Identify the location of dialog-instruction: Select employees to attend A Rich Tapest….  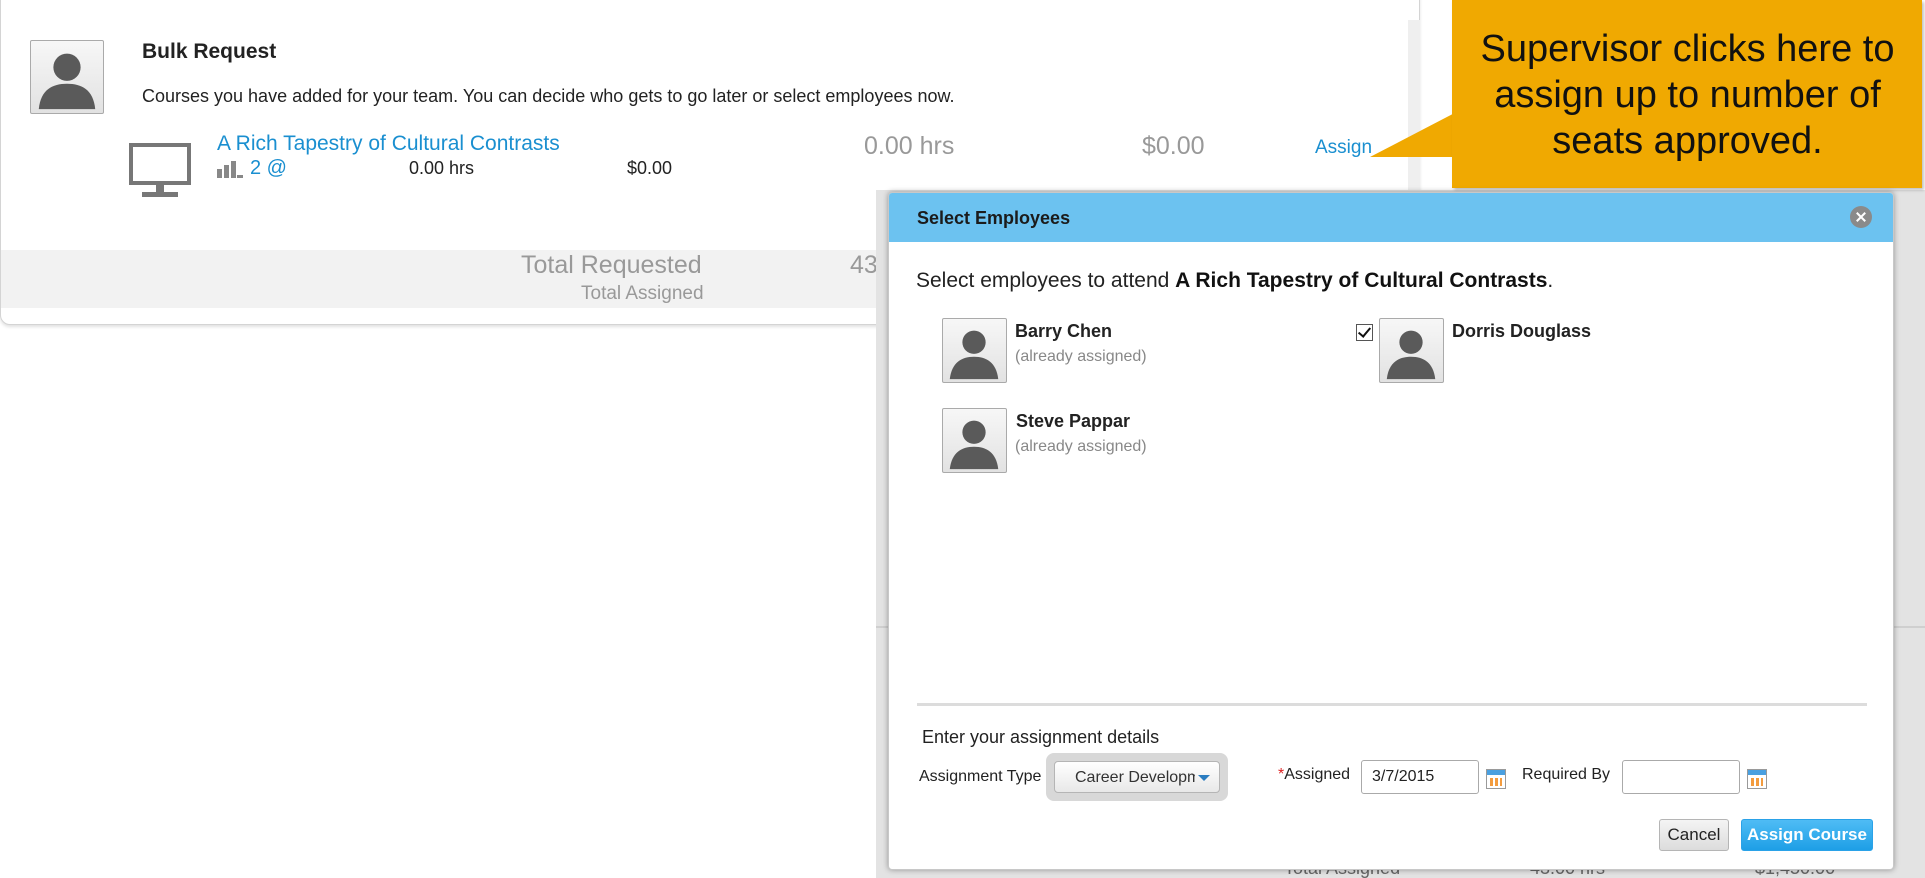
(1234, 281).